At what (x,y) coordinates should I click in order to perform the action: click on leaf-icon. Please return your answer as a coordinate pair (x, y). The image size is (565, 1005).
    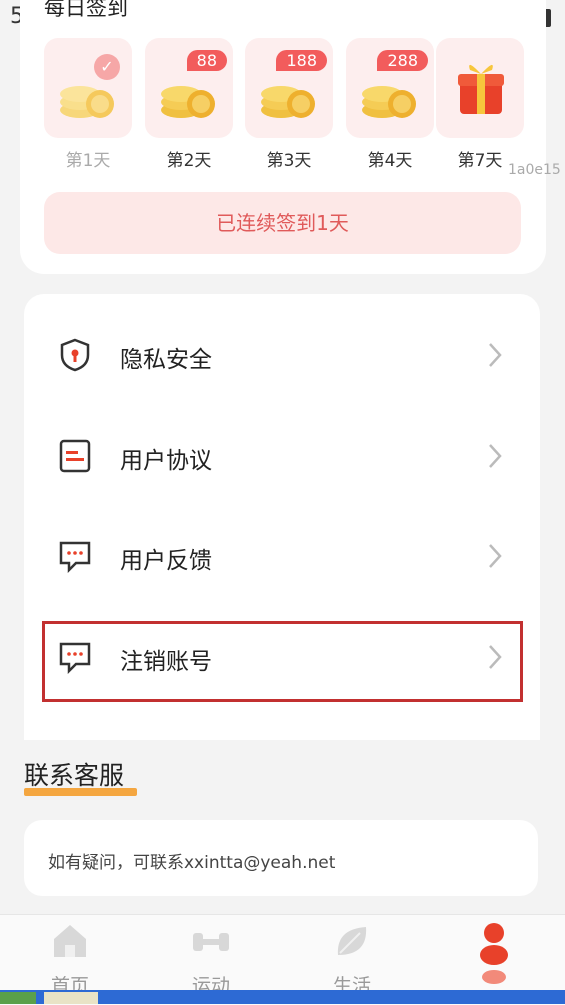
    Looking at the image, I should click on (352, 941).